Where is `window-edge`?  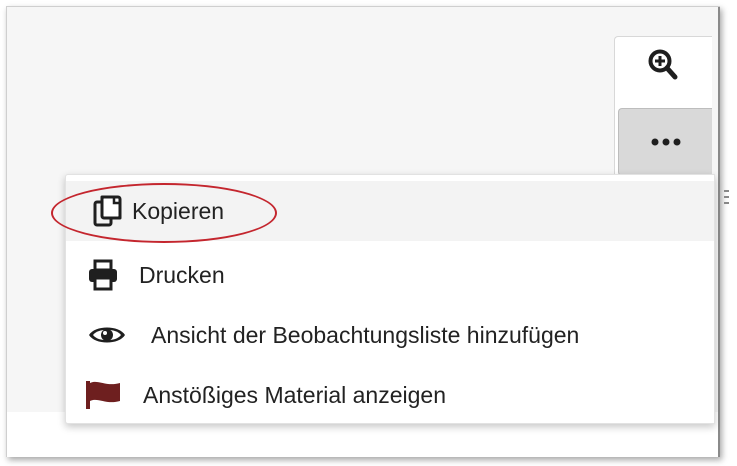 window-edge is located at coordinates (719, 232).